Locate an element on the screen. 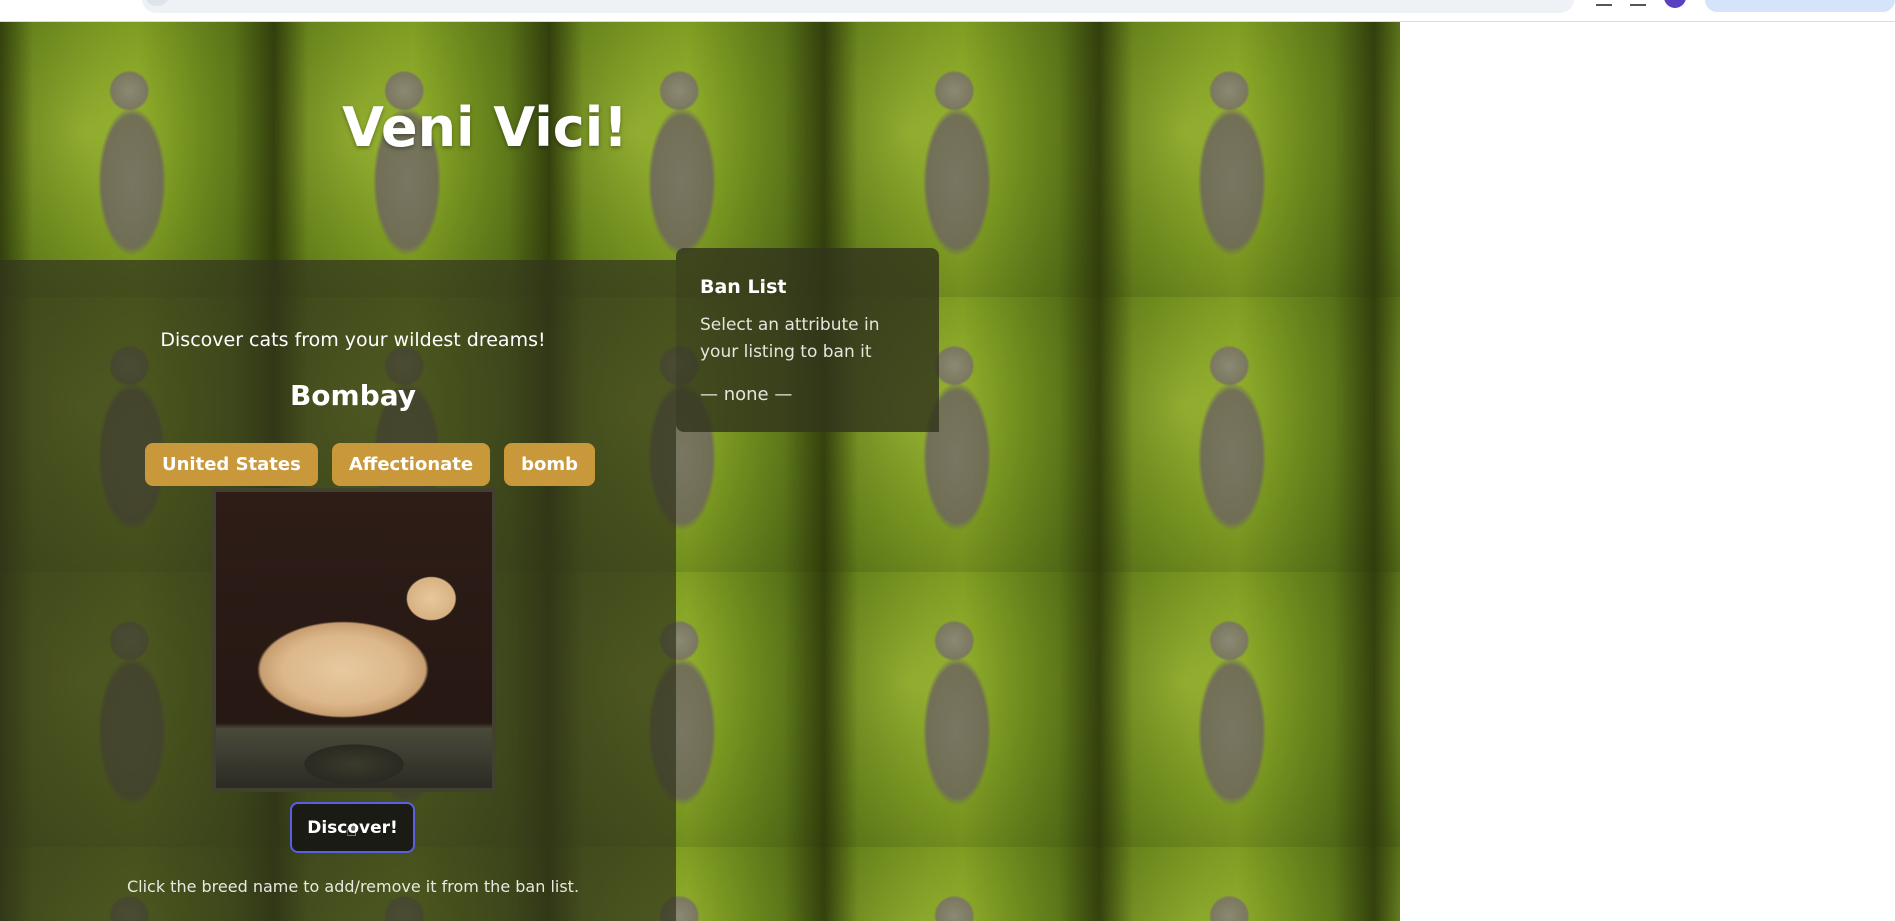 The height and width of the screenshot is (921, 1895). attribute-origin-button: United States is located at coordinates (231, 464).